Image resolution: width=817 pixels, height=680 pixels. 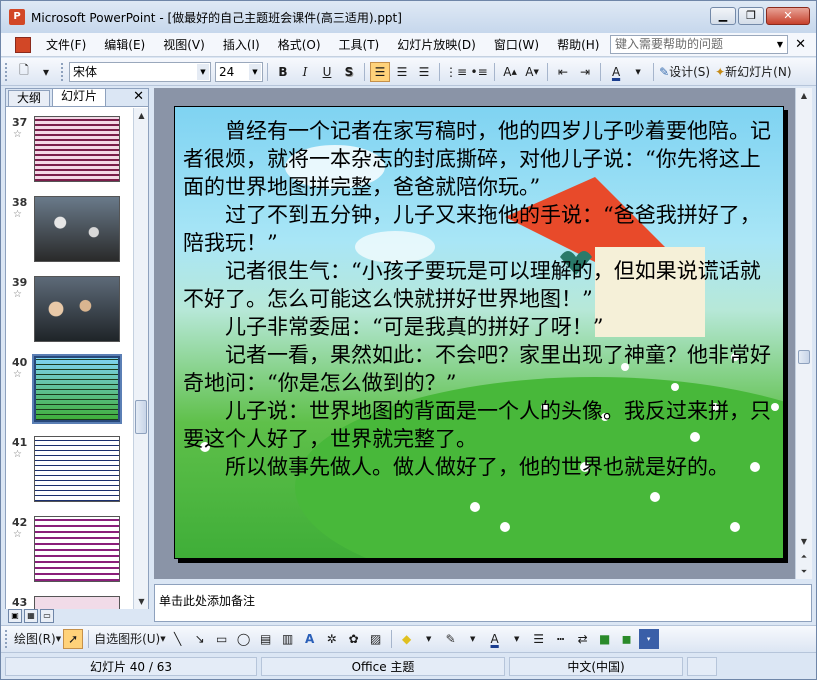 I want to click on previous-slide-icon: ⏶, so click(x=804, y=556).